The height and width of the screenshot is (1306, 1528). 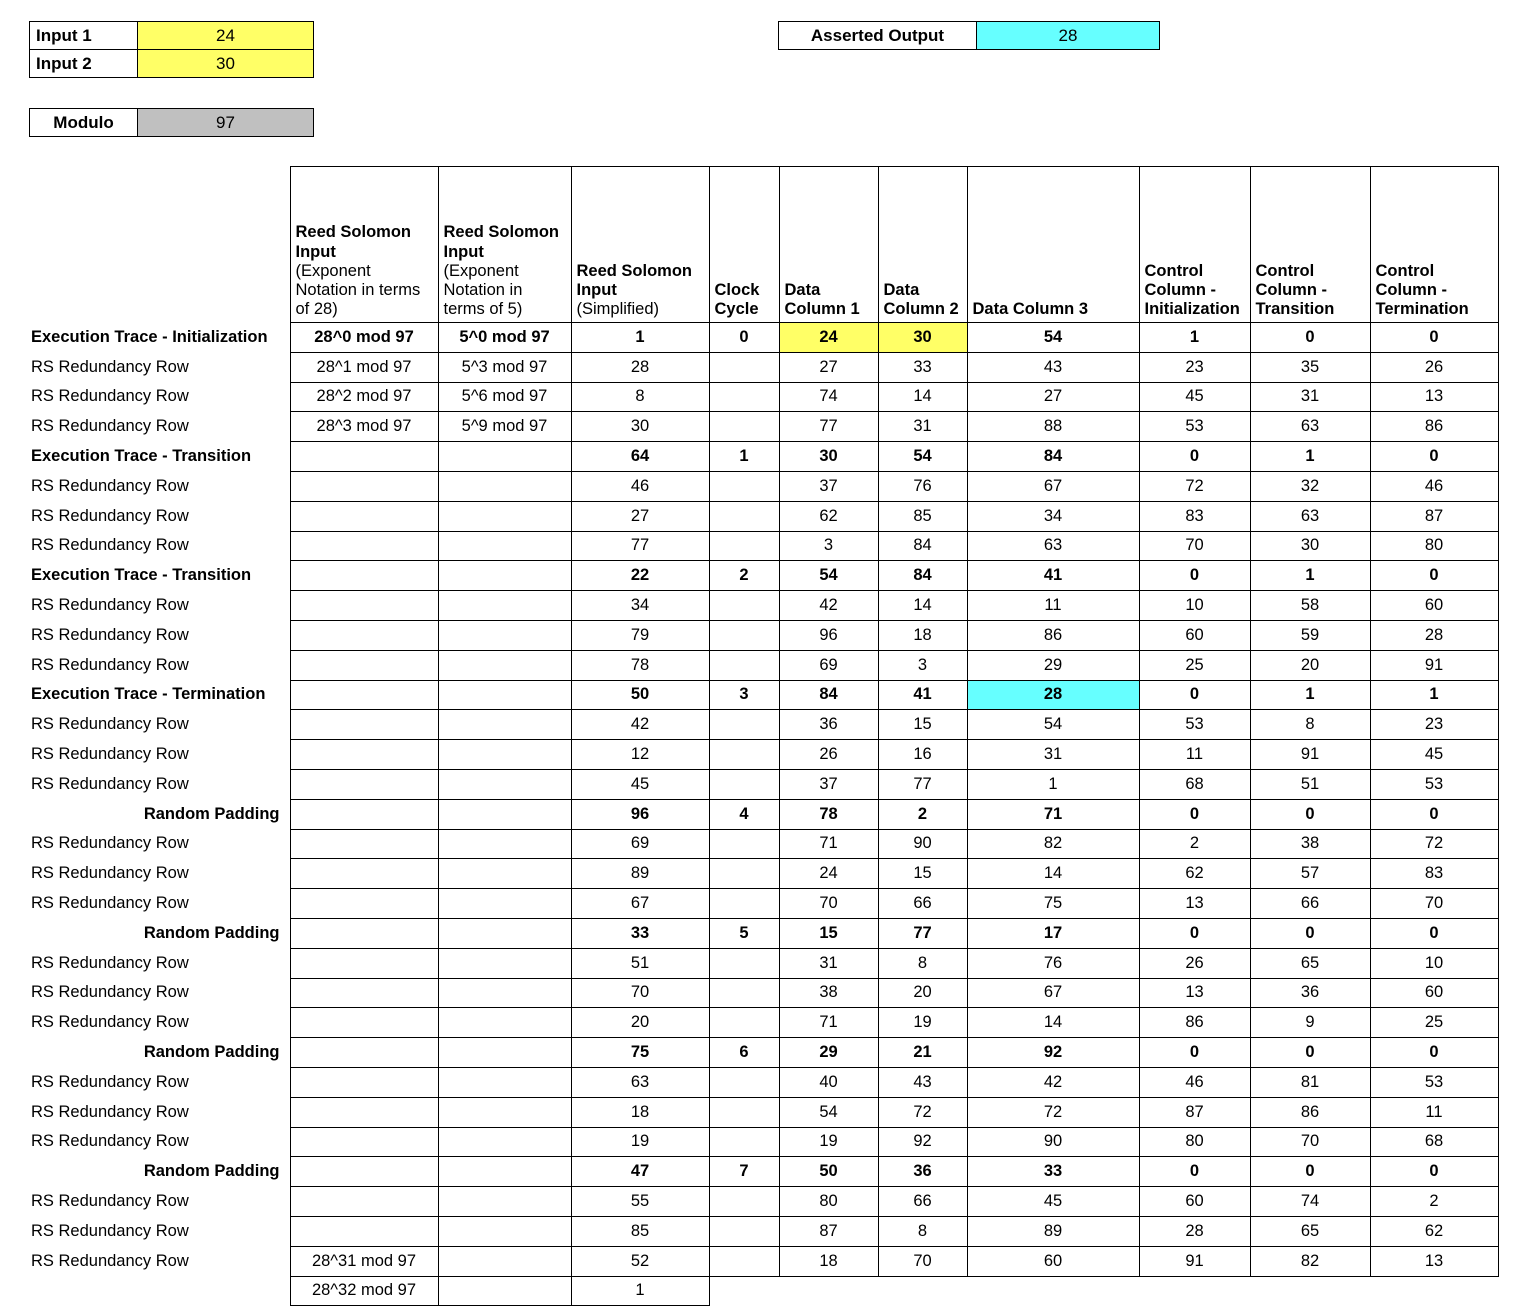 What do you see at coordinates (640, 1290) in the screenshot?
I see `rs-input-simplified-cell: 1` at bounding box center [640, 1290].